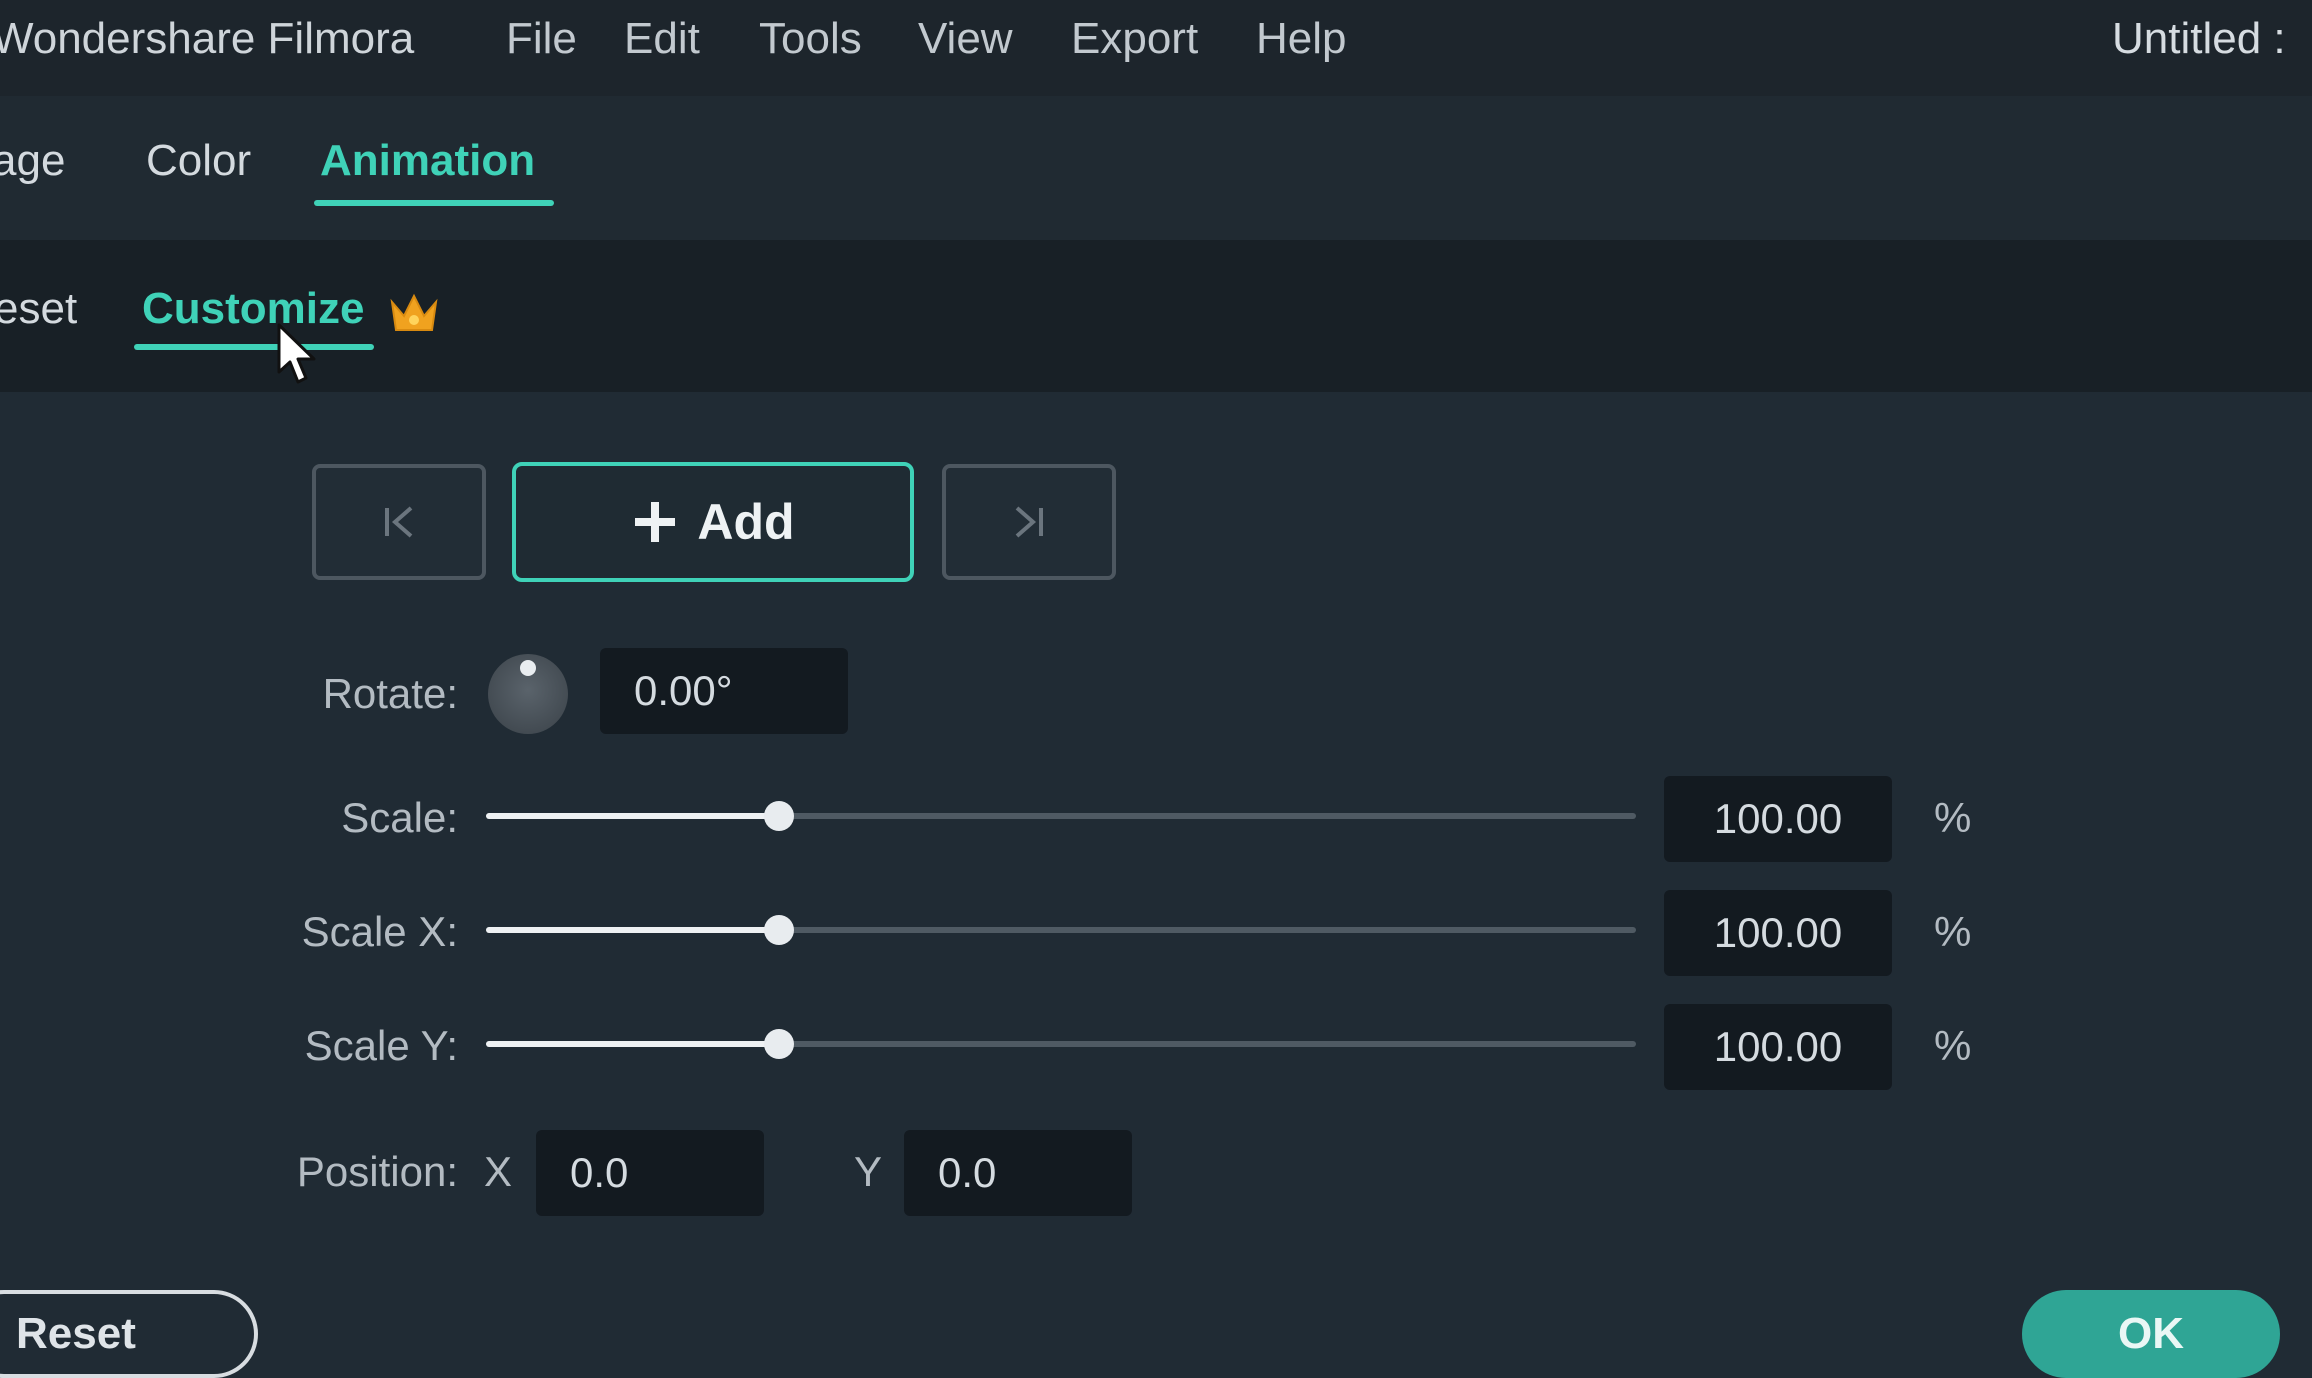  Describe the element at coordinates (655, 522) in the screenshot. I see `plus-icon` at that location.